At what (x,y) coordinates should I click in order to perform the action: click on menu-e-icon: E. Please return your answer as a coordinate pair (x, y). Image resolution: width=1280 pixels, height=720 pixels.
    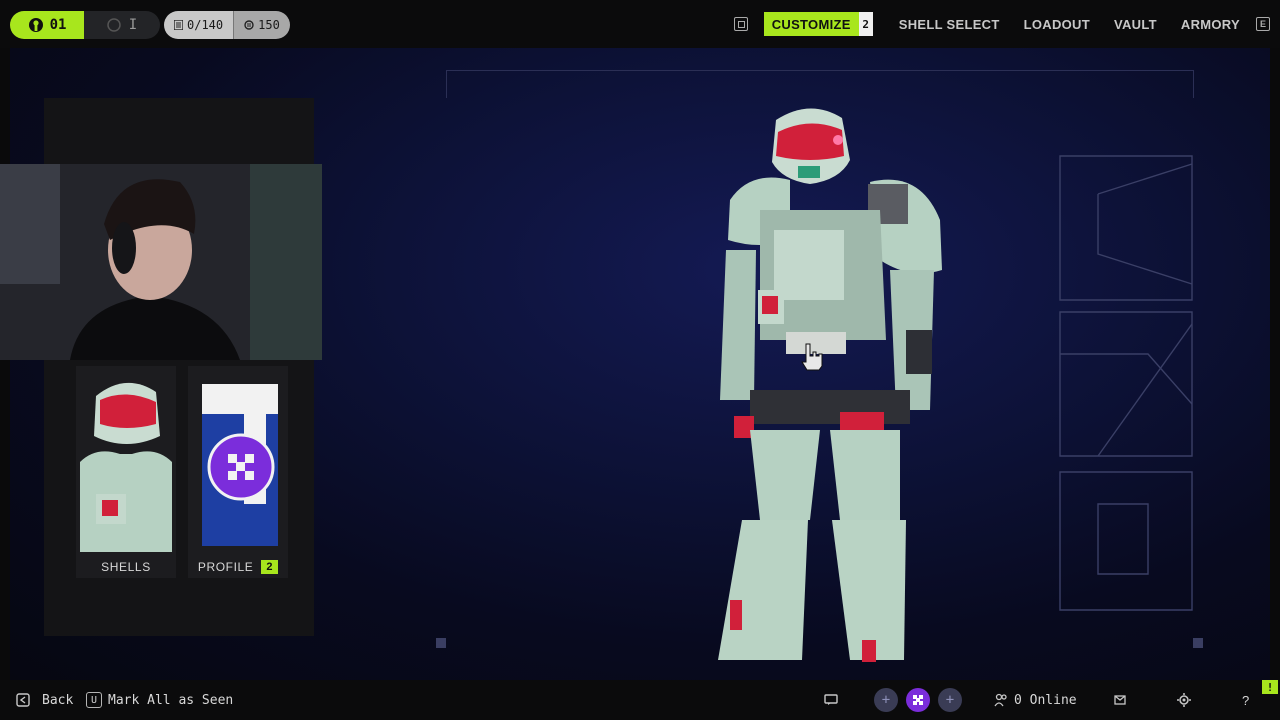
    Looking at the image, I should click on (1263, 24).